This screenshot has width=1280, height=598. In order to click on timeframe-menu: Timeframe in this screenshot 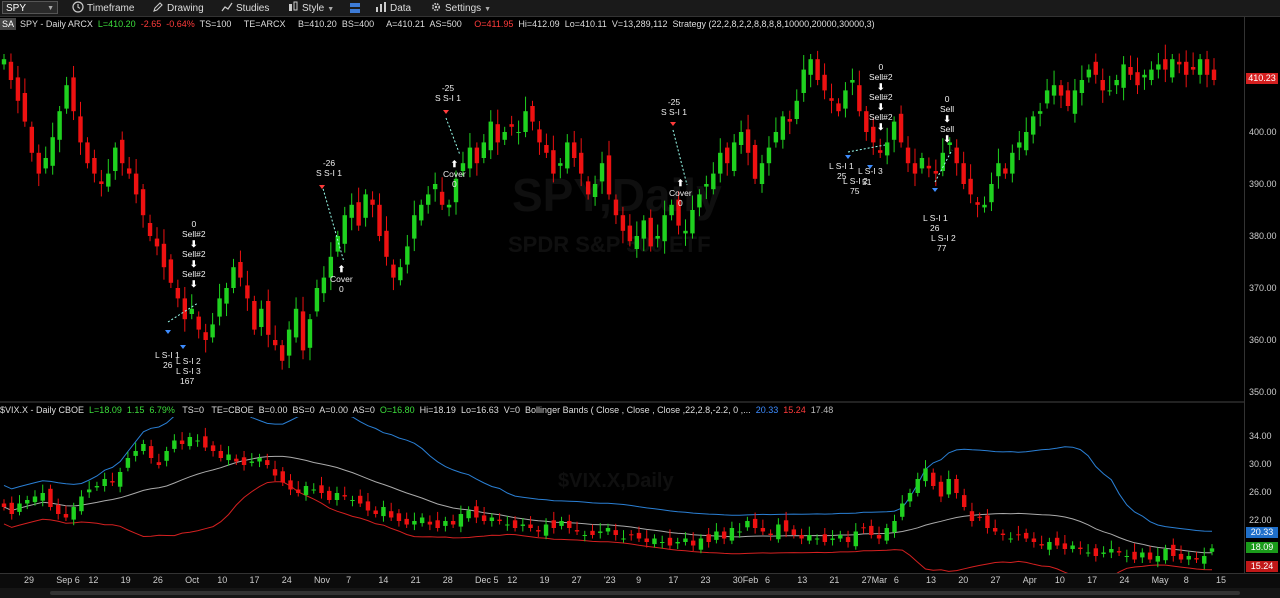, I will do `click(103, 8)`.